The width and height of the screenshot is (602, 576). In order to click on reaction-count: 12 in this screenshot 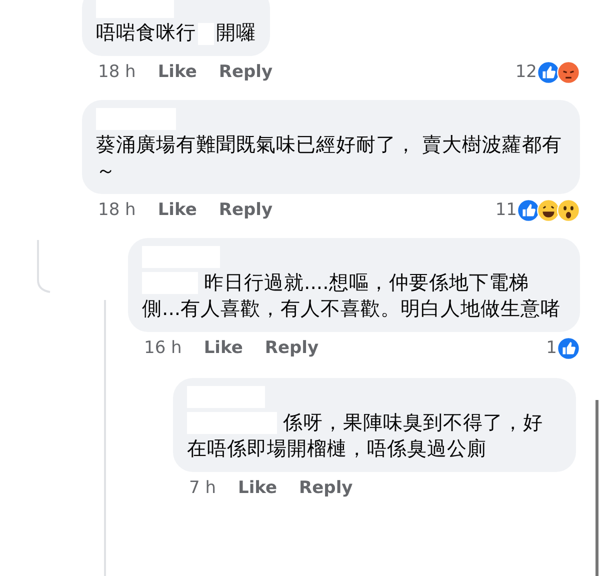, I will do `click(526, 72)`.